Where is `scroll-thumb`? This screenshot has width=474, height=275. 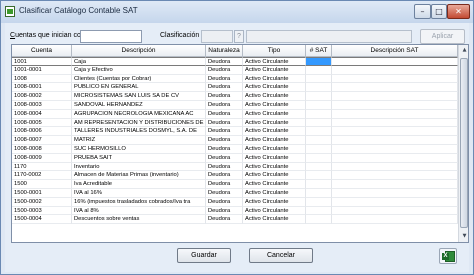 scroll-thumb is located at coordinates (464, 143).